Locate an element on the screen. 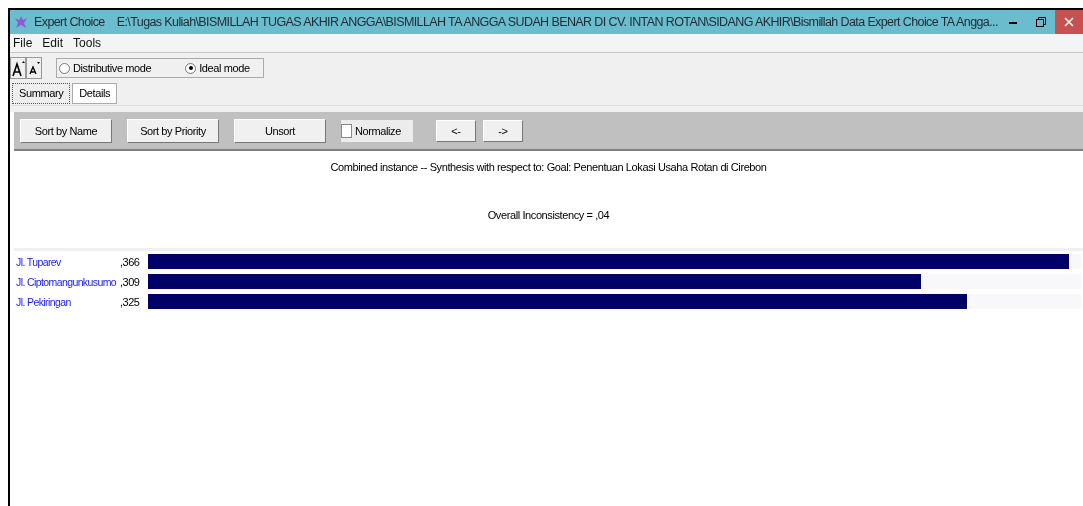 This screenshot has width=1083, height=506. normalize-checkbox: Normalize is located at coordinates (377, 130).